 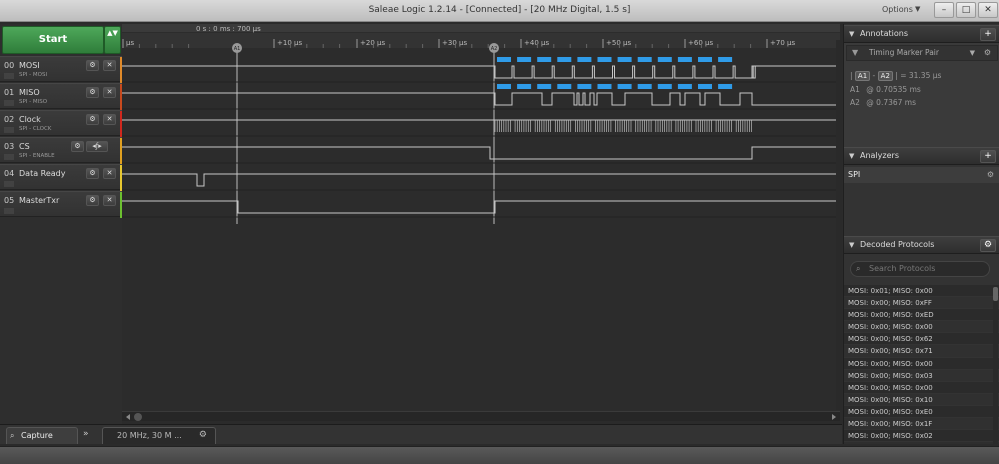 What do you see at coordinates (481, 416) in the screenshot?
I see `horizontal-scrollbar` at bounding box center [481, 416].